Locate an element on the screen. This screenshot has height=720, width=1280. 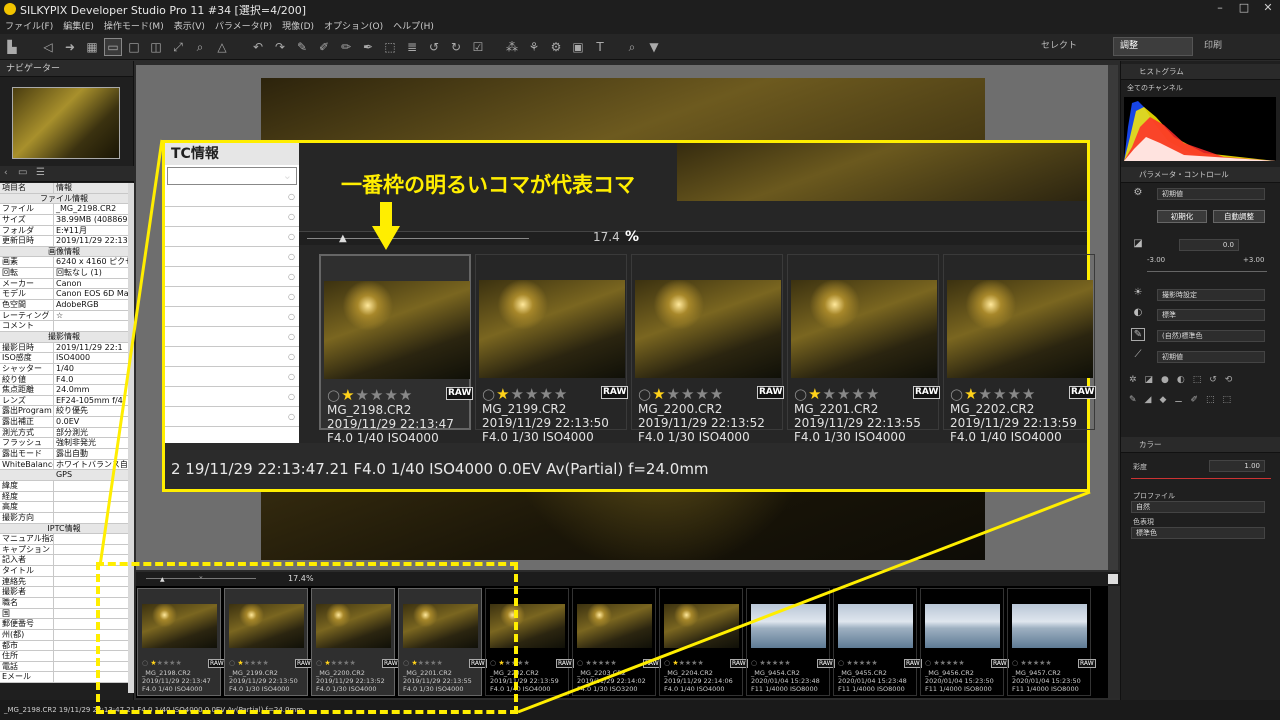
connector-line-left is located at coordinates (131, 353).